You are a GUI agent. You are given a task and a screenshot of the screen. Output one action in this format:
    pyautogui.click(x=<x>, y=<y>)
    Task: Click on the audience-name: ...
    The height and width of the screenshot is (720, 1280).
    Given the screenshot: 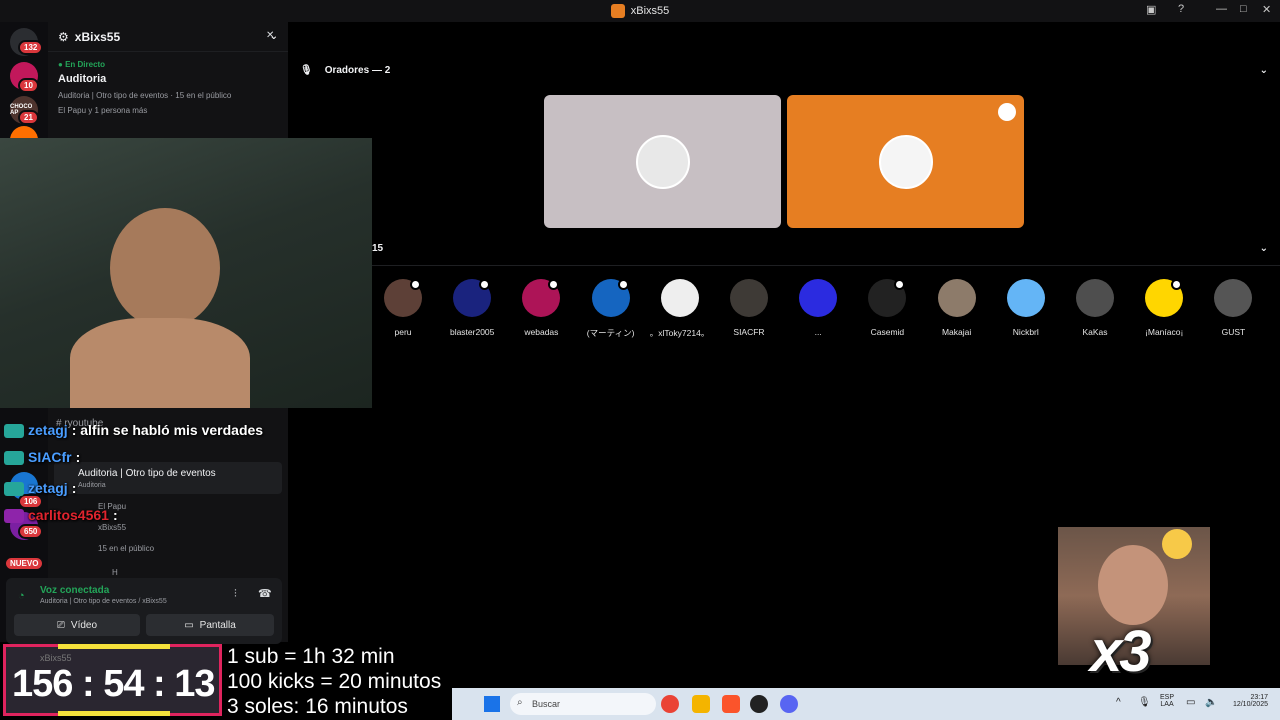 What is the action you would take?
    pyautogui.click(x=818, y=332)
    